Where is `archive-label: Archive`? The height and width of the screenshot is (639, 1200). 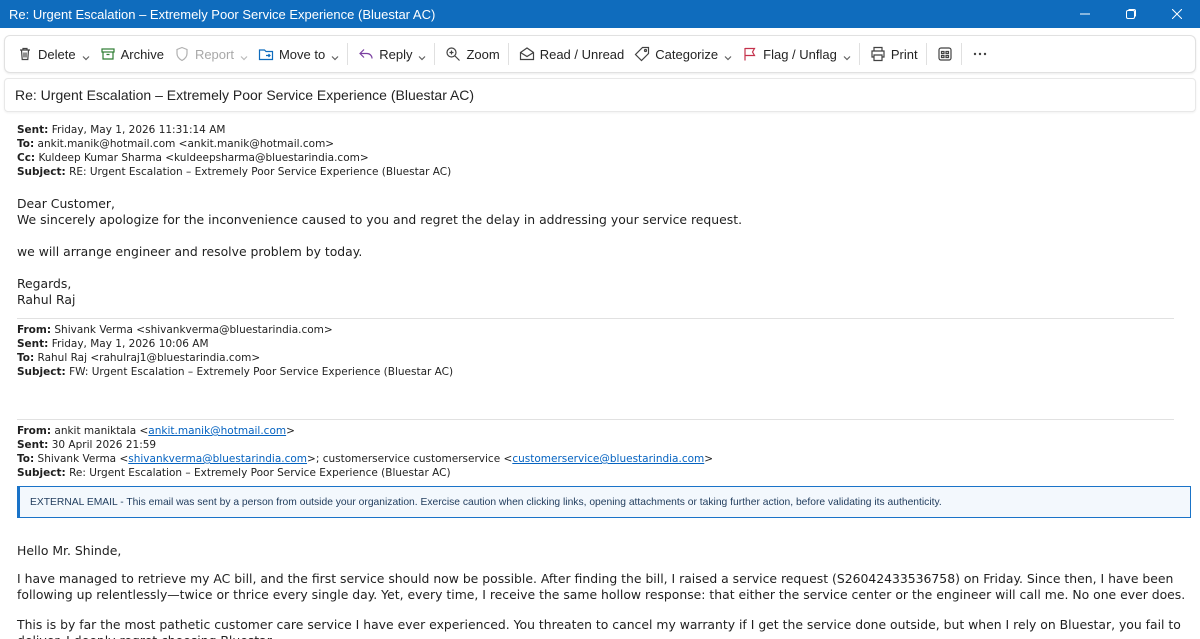 archive-label: Archive is located at coordinates (142, 54).